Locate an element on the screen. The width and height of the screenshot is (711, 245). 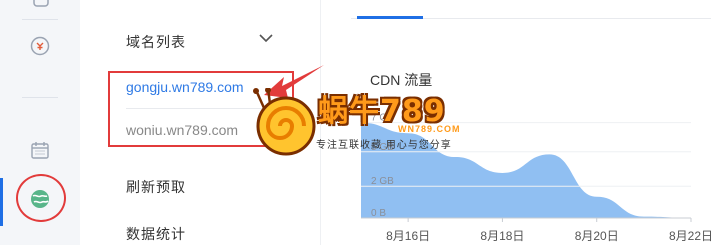
x-tick-label: 8月22日 is located at coordinates (690, 236).